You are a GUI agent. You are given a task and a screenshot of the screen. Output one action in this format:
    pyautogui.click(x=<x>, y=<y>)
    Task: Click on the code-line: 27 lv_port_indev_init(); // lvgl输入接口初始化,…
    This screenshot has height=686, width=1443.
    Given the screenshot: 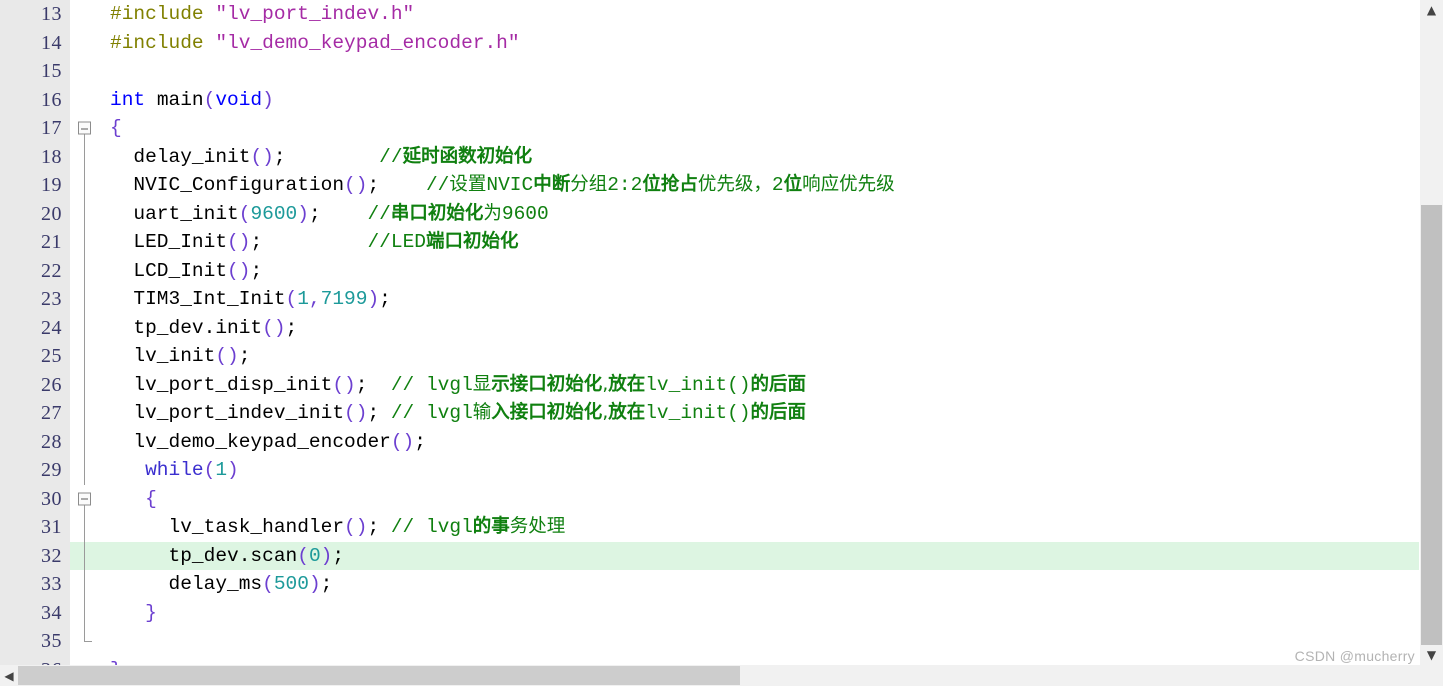 What is the action you would take?
    pyautogui.click(x=709, y=413)
    